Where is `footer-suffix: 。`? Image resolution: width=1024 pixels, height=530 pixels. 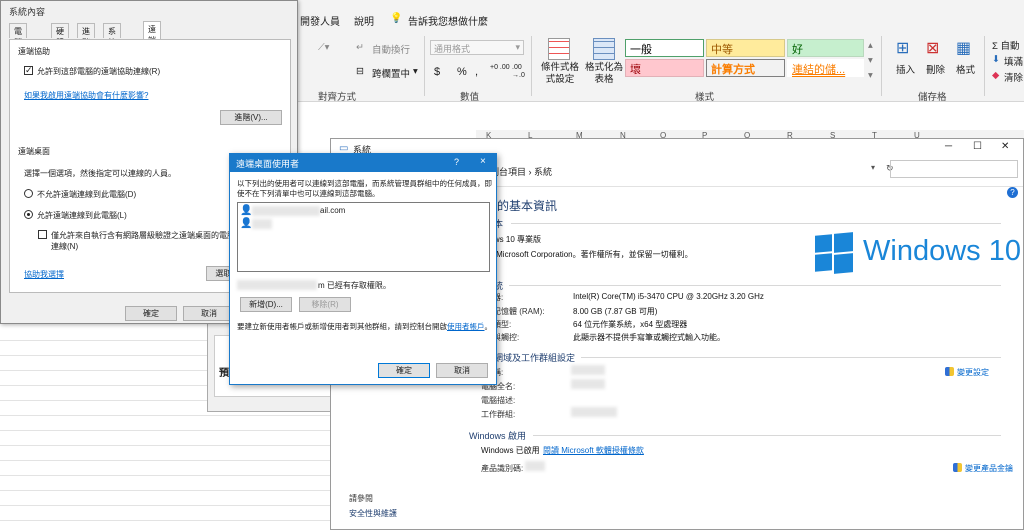
footer-suffix: 。 is located at coordinates (488, 326).